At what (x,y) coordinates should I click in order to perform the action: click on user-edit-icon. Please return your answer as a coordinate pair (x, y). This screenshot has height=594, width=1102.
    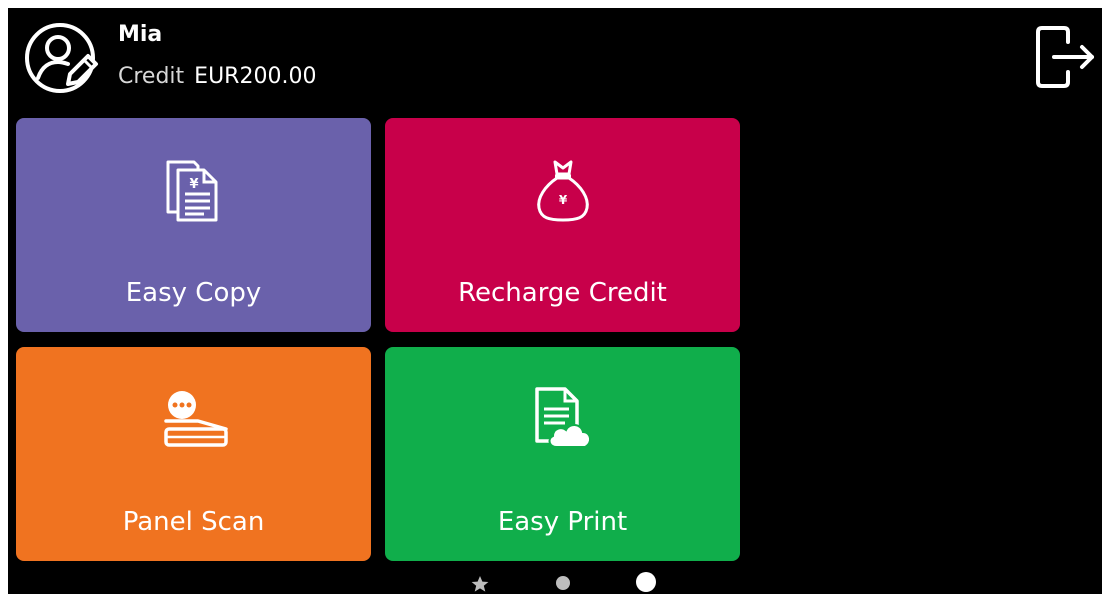
    Looking at the image, I should click on (62, 58).